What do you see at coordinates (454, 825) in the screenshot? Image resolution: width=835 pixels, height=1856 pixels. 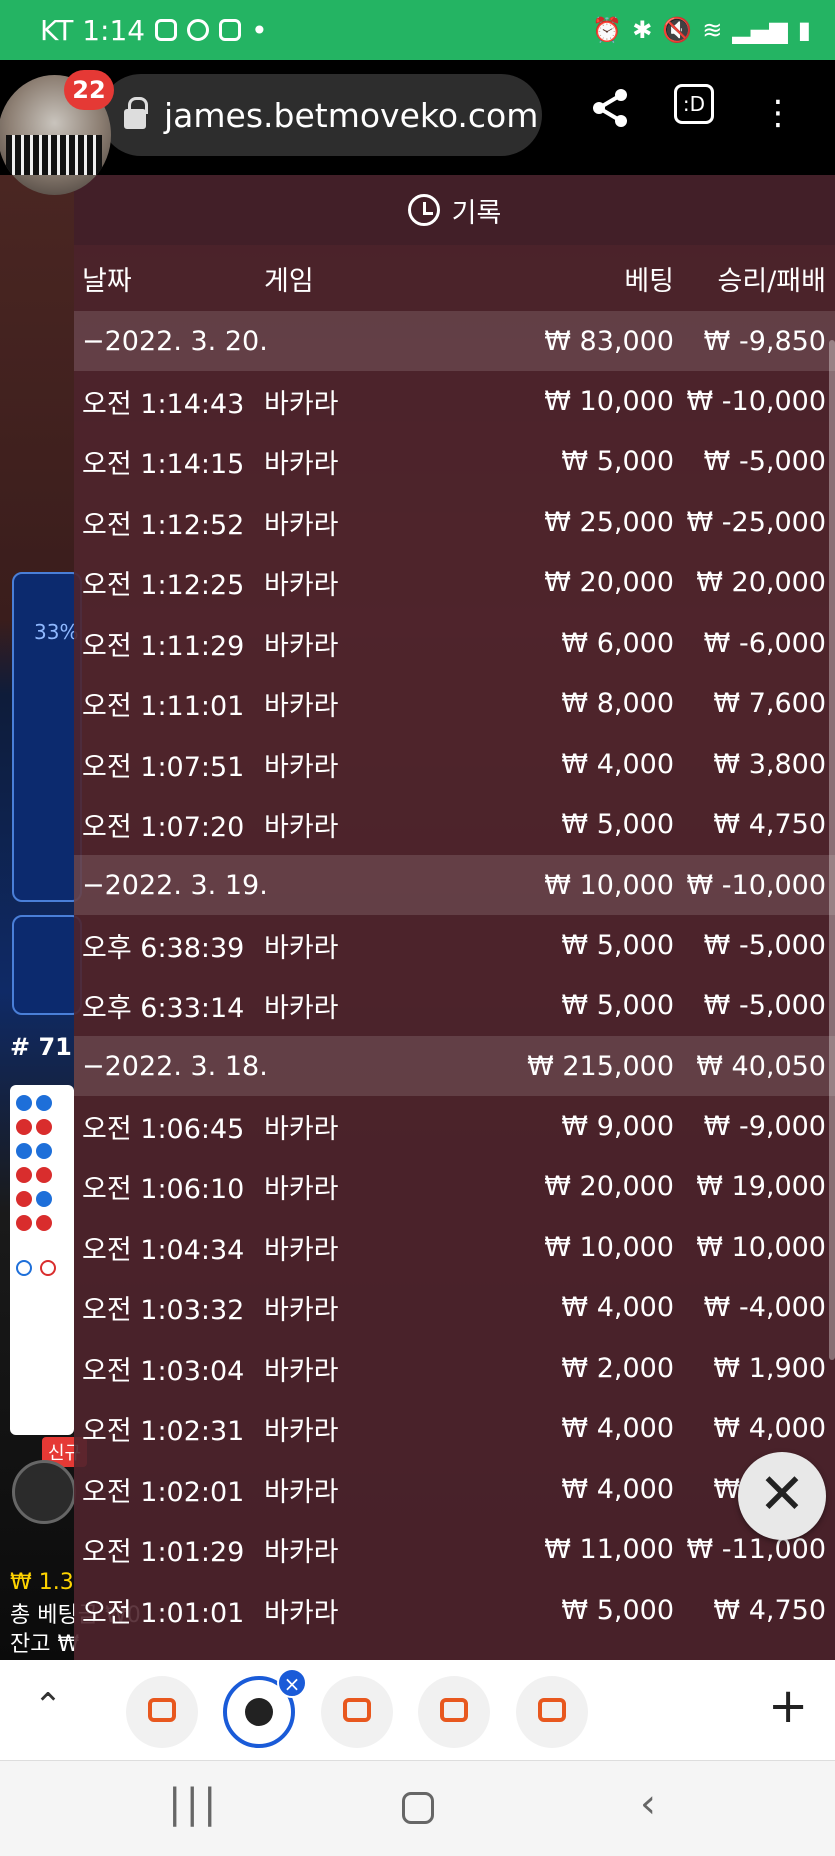 I see `history-row: 오전 1:07:20 바카라 ₩ 5,000 ₩ 4,750` at bounding box center [454, 825].